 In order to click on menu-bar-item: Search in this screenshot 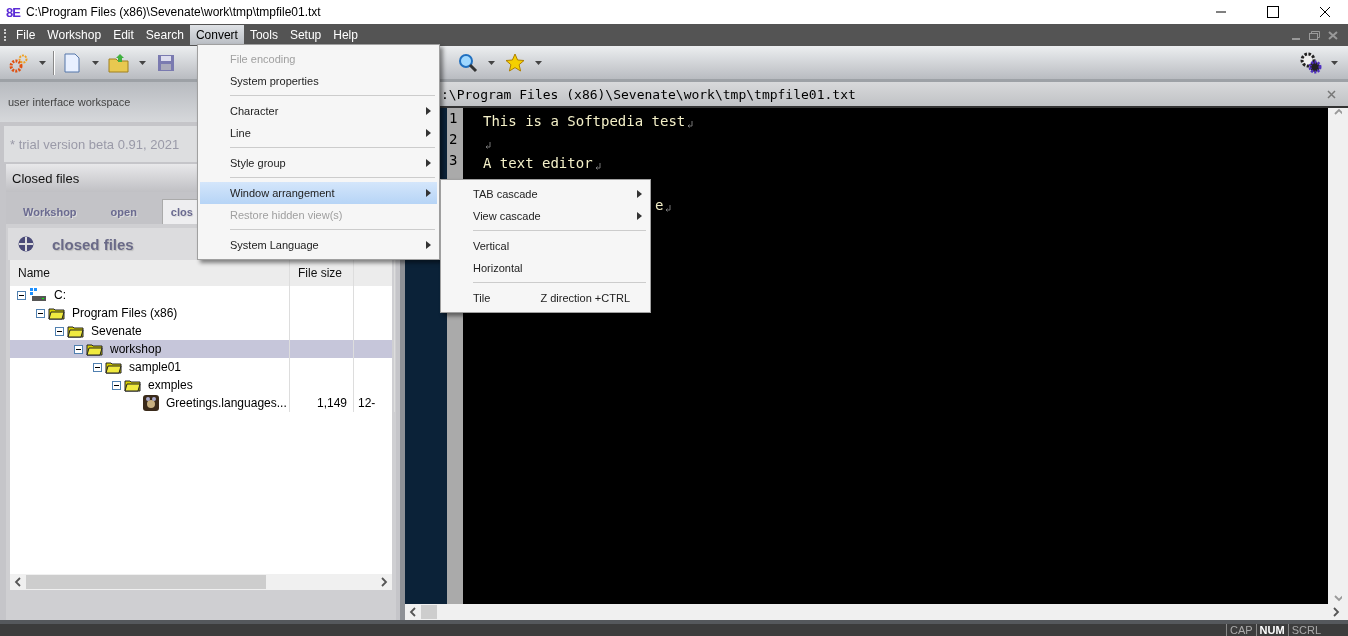, I will do `click(164, 35)`.